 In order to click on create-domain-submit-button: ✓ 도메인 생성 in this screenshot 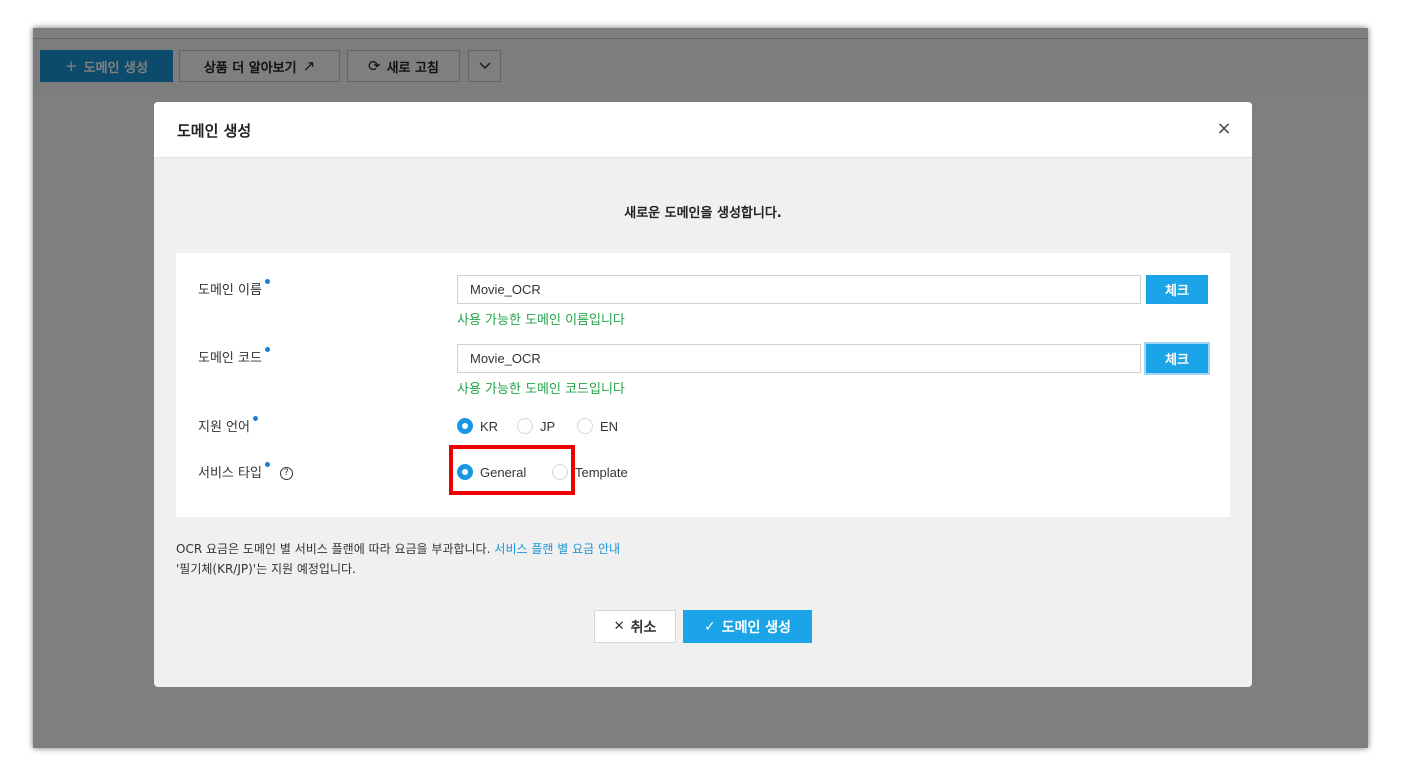, I will do `click(747, 626)`.